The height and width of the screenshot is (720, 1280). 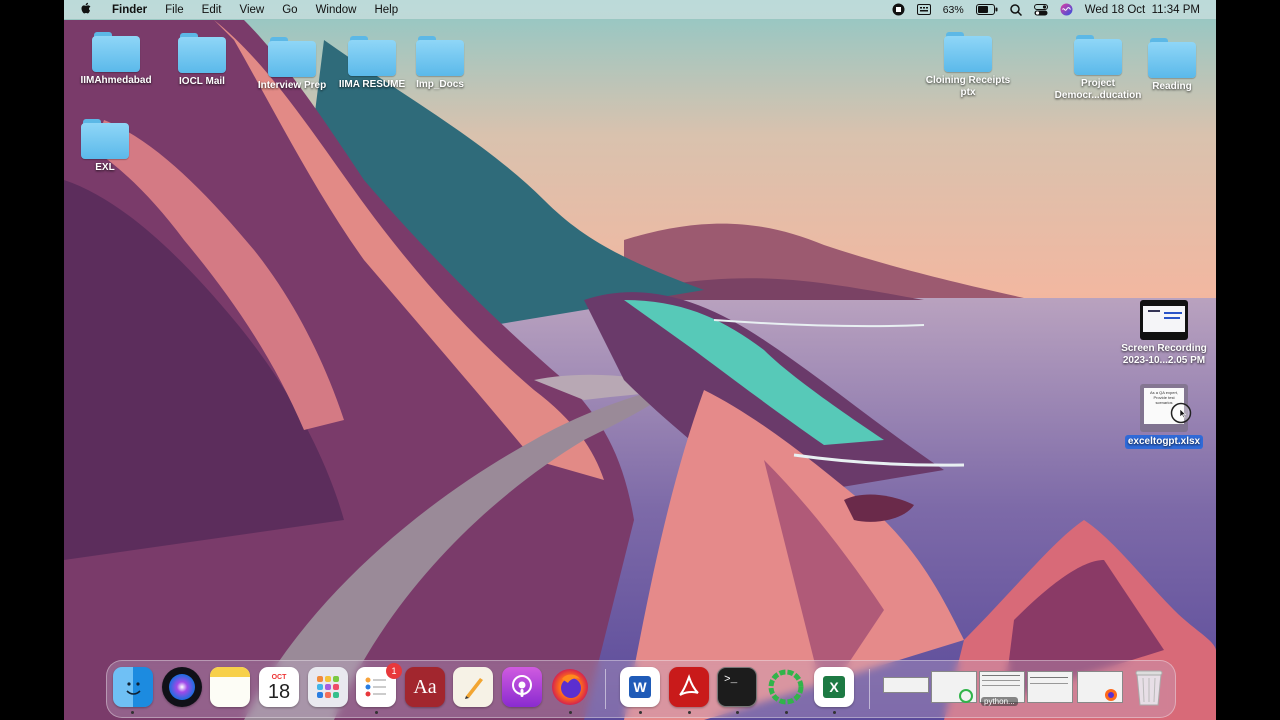 What do you see at coordinates (522, 687) in the screenshot?
I see `dock-podcasts-icon` at bounding box center [522, 687].